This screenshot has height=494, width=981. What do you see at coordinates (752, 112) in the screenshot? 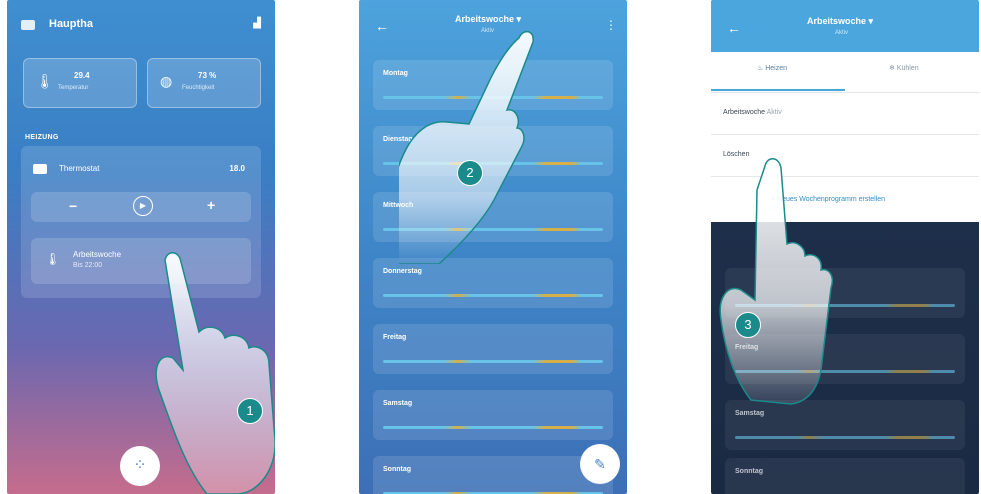
I see `menu-item-label: Arbeitswoche Aktiv` at bounding box center [752, 112].